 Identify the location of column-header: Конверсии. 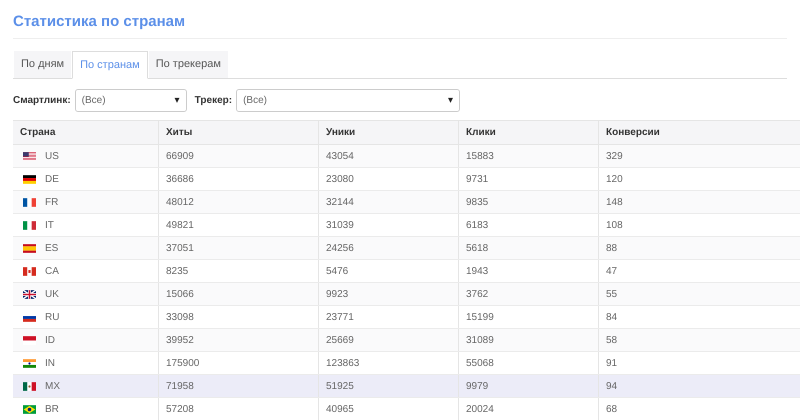
(633, 132).